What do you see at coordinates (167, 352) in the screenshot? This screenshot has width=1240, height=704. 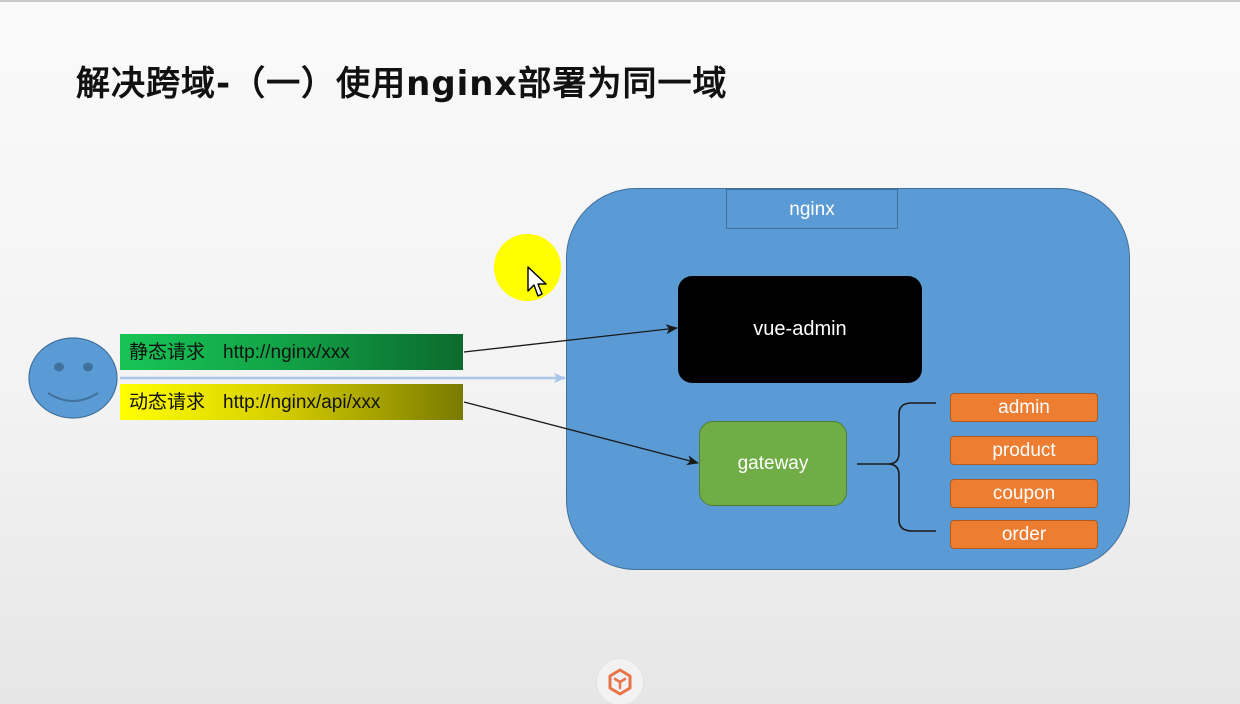 I see `static-request-label: 静态请求` at bounding box center [167, 352].